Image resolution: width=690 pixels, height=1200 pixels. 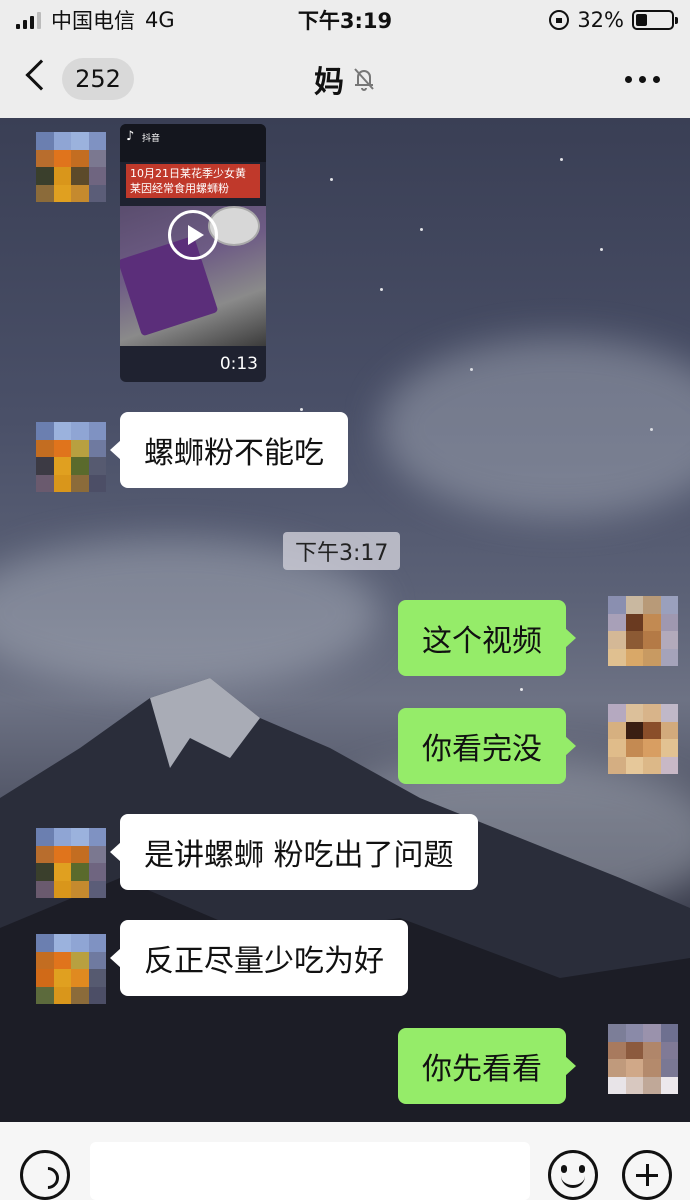 I want to click on plus-icon, so click(x=647, y=1175).